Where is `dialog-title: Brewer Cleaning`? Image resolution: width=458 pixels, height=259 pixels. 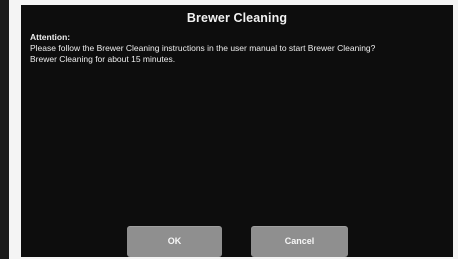 dialog-title: Brewer Cleaning is located at coordinates (237, 18).